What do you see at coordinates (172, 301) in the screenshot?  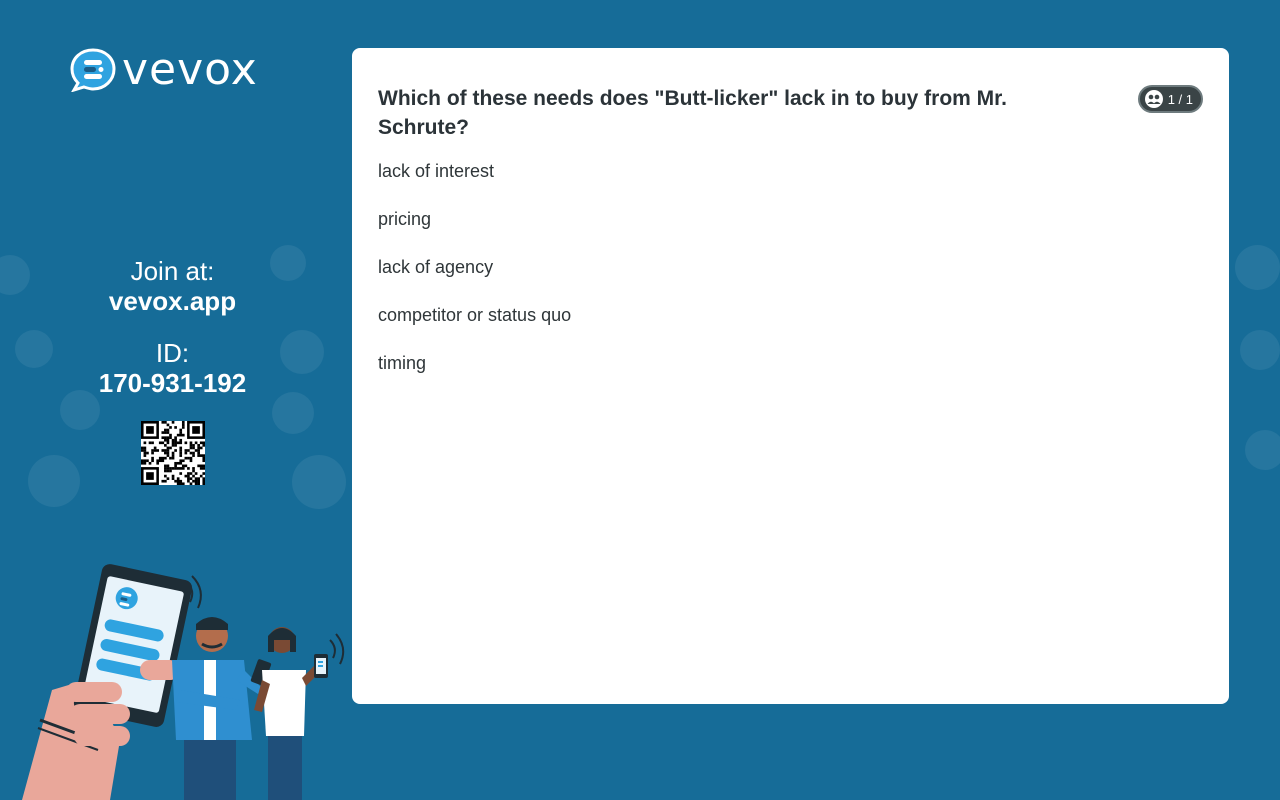 I see `join-url: vevox.app` at bounding box center [172, 301].